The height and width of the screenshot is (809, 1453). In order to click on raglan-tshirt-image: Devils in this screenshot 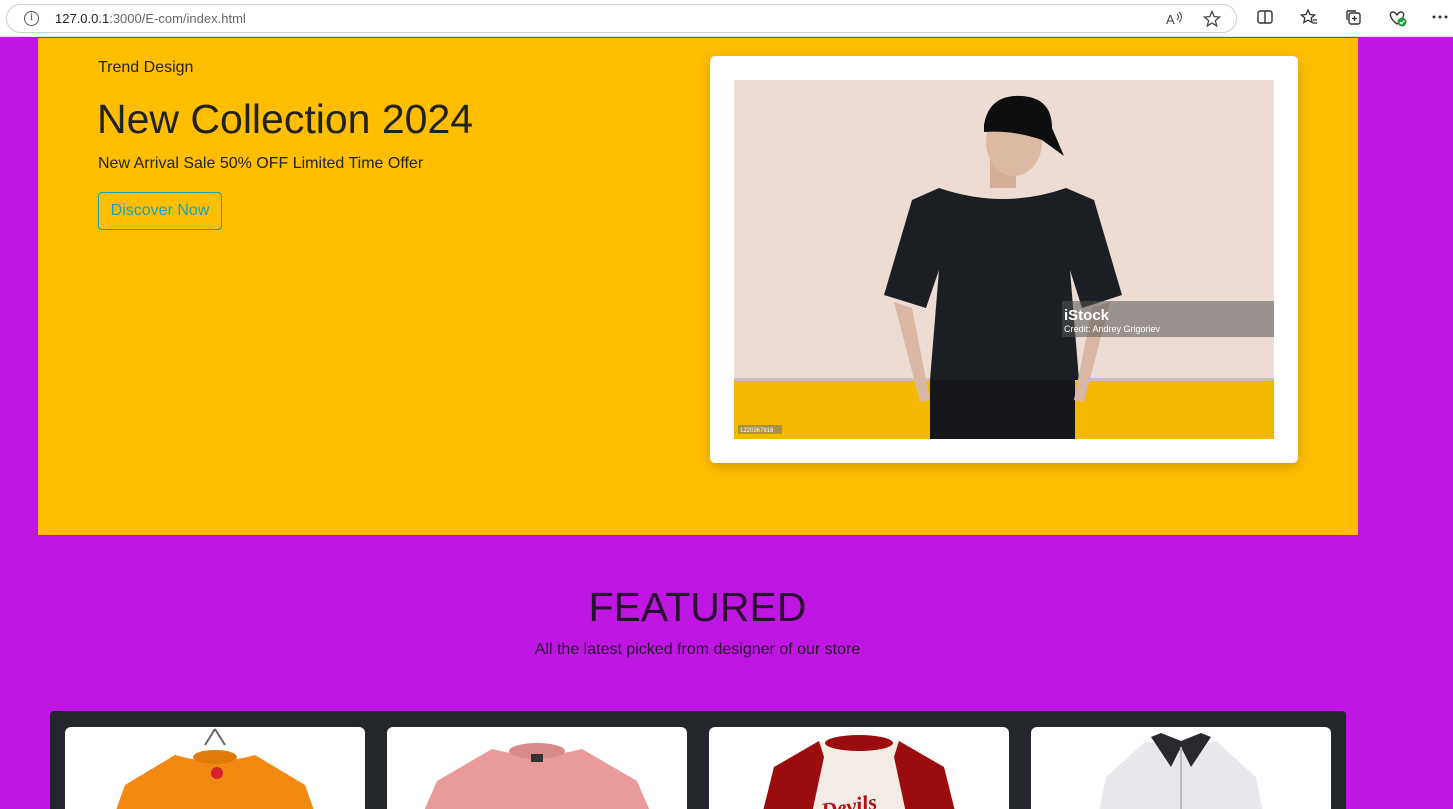, I will do `click(859, 772)`.